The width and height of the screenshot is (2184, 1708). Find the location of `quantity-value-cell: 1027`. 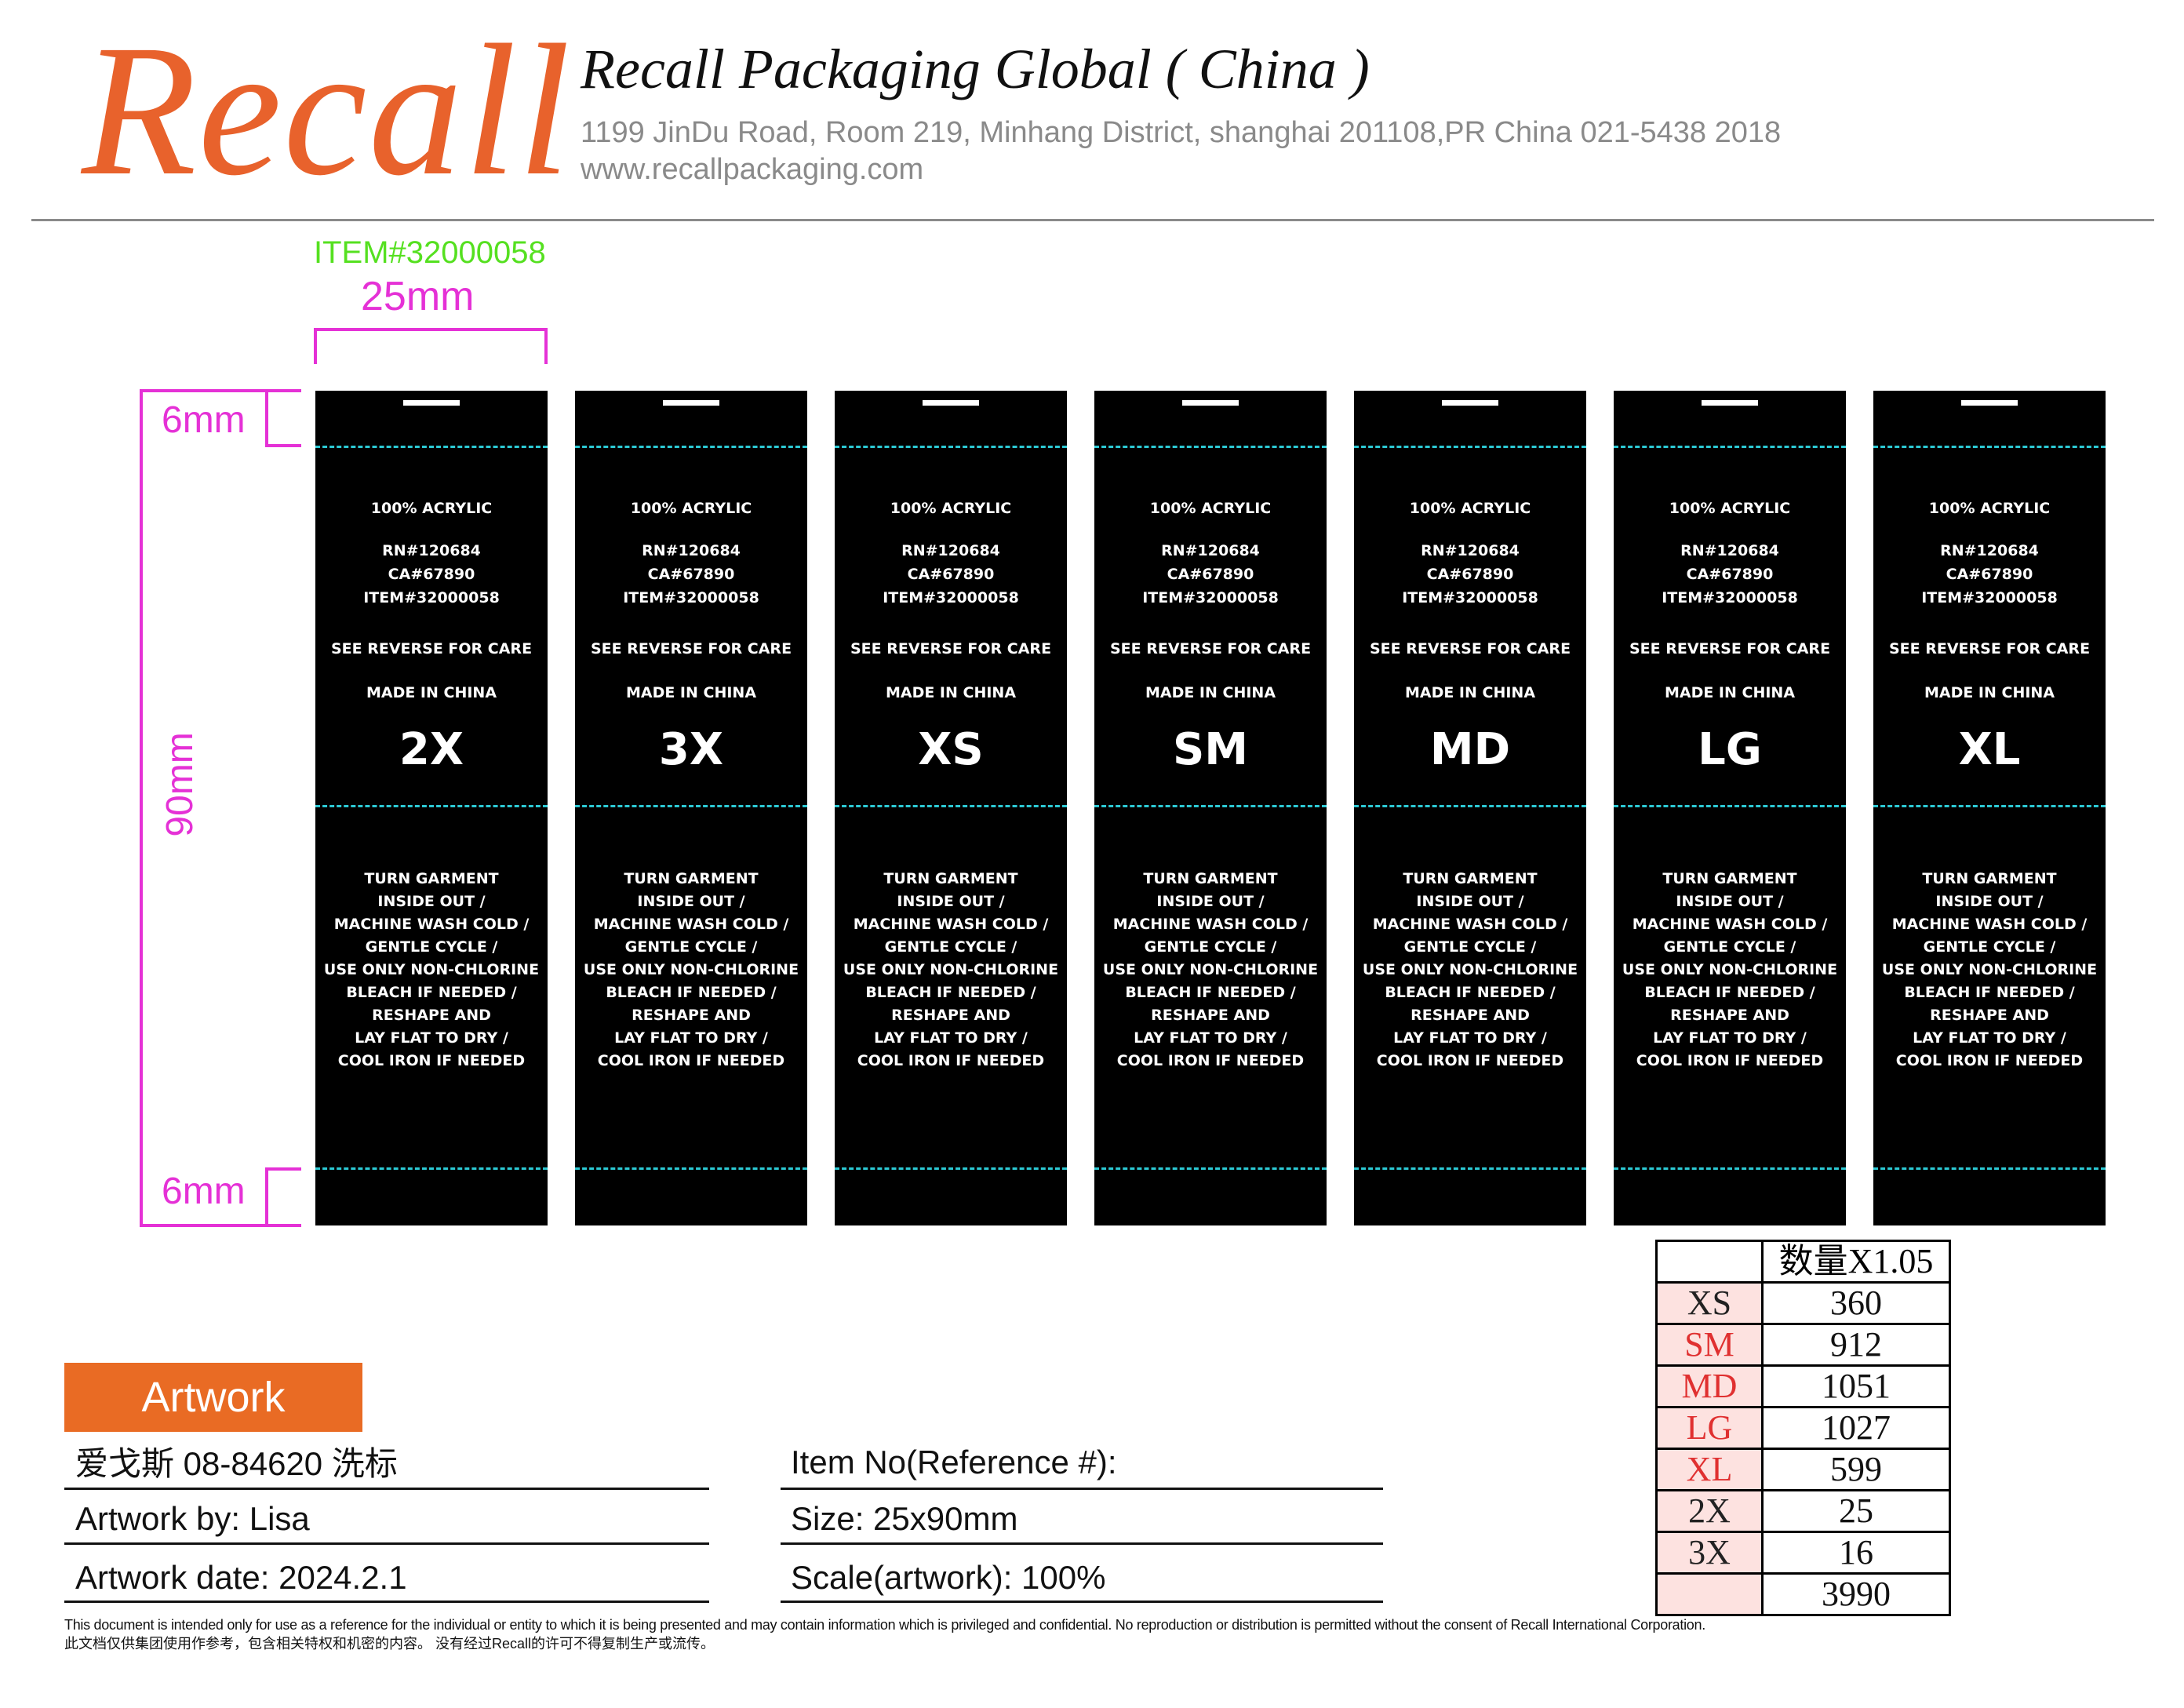

quantity-value-cell: 1027 is located at coordinates (1856, 1428).